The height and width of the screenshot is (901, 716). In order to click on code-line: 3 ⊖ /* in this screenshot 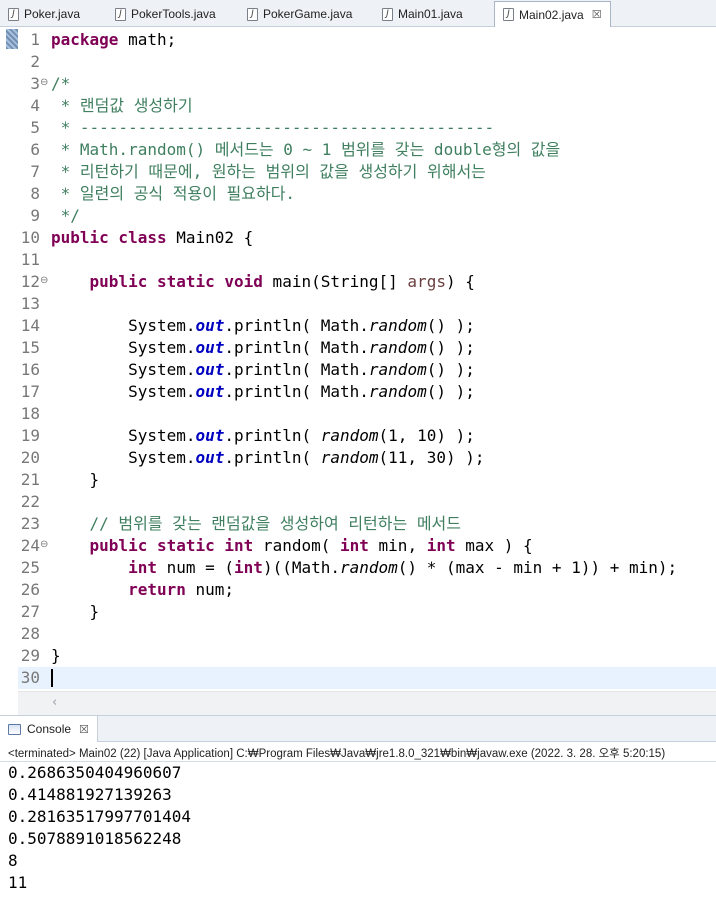, I will do `click(358, 84)`.